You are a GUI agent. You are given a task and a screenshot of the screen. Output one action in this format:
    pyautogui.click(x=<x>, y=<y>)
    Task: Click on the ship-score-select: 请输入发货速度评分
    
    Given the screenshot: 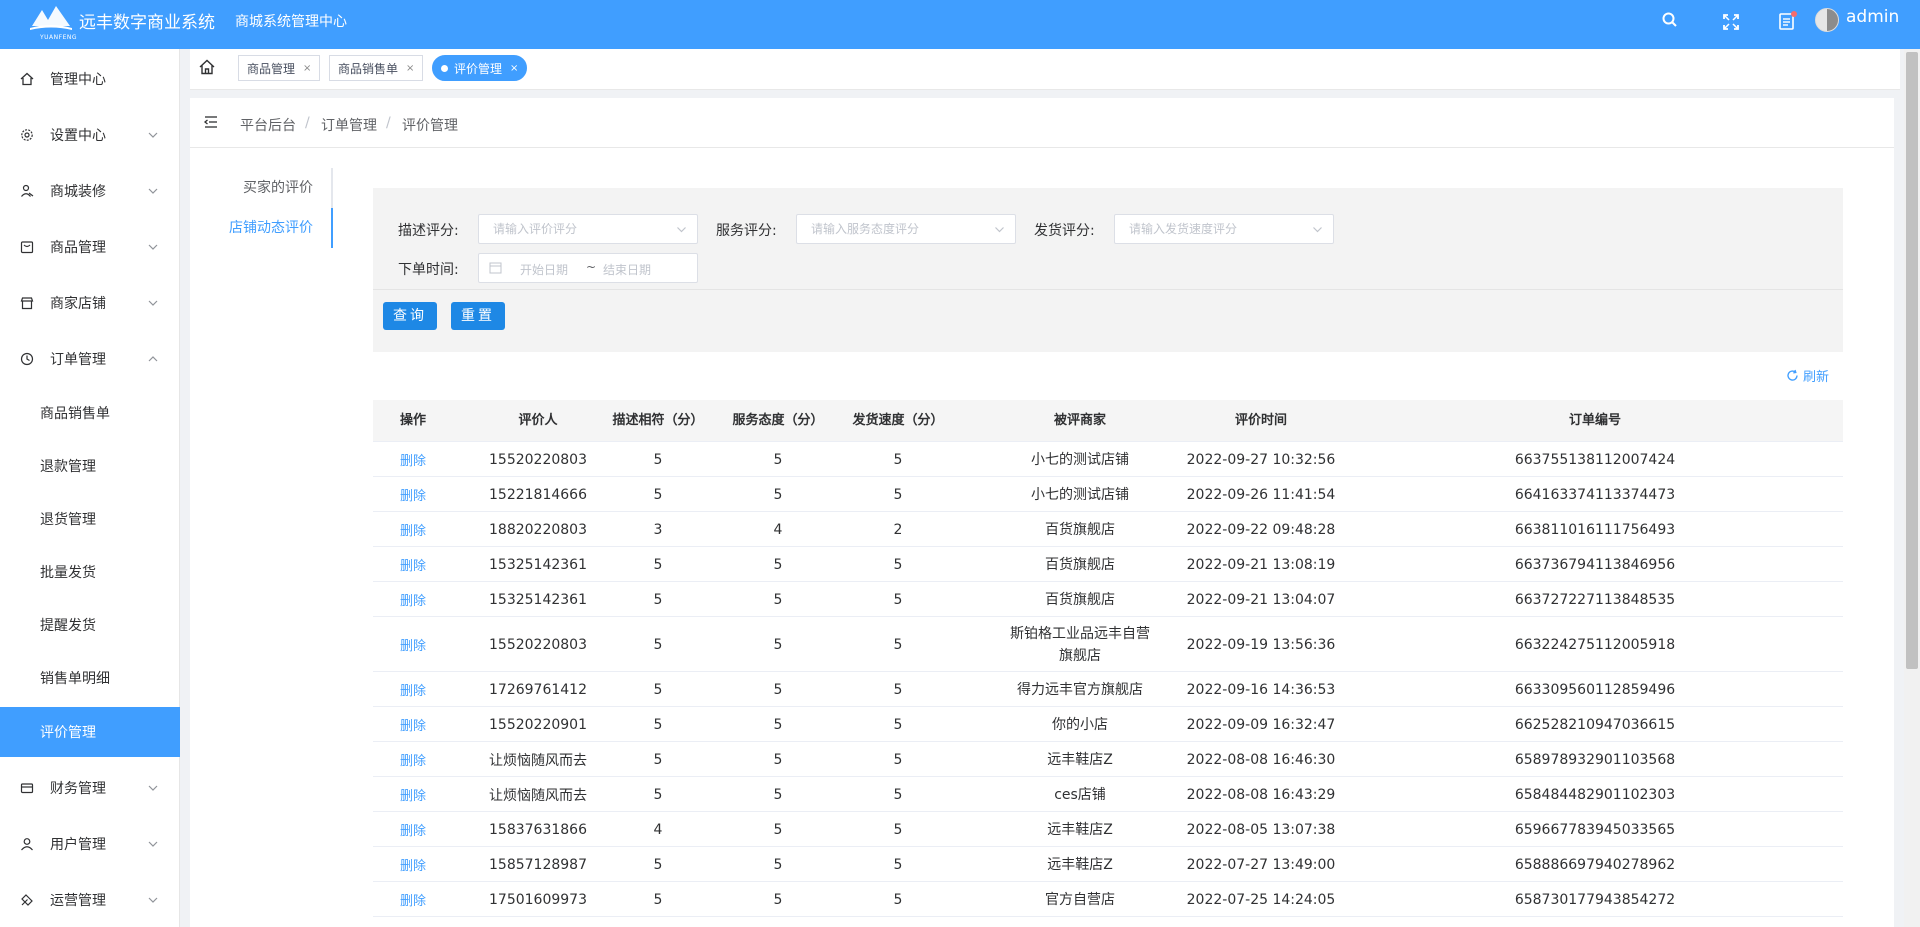 What is the action you would take?
    pyautogui.click(x=1224, y=229)
    